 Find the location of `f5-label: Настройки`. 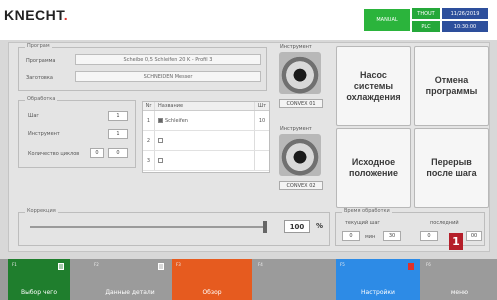

f5-label: Настройки is located at coordinates (378, 292).